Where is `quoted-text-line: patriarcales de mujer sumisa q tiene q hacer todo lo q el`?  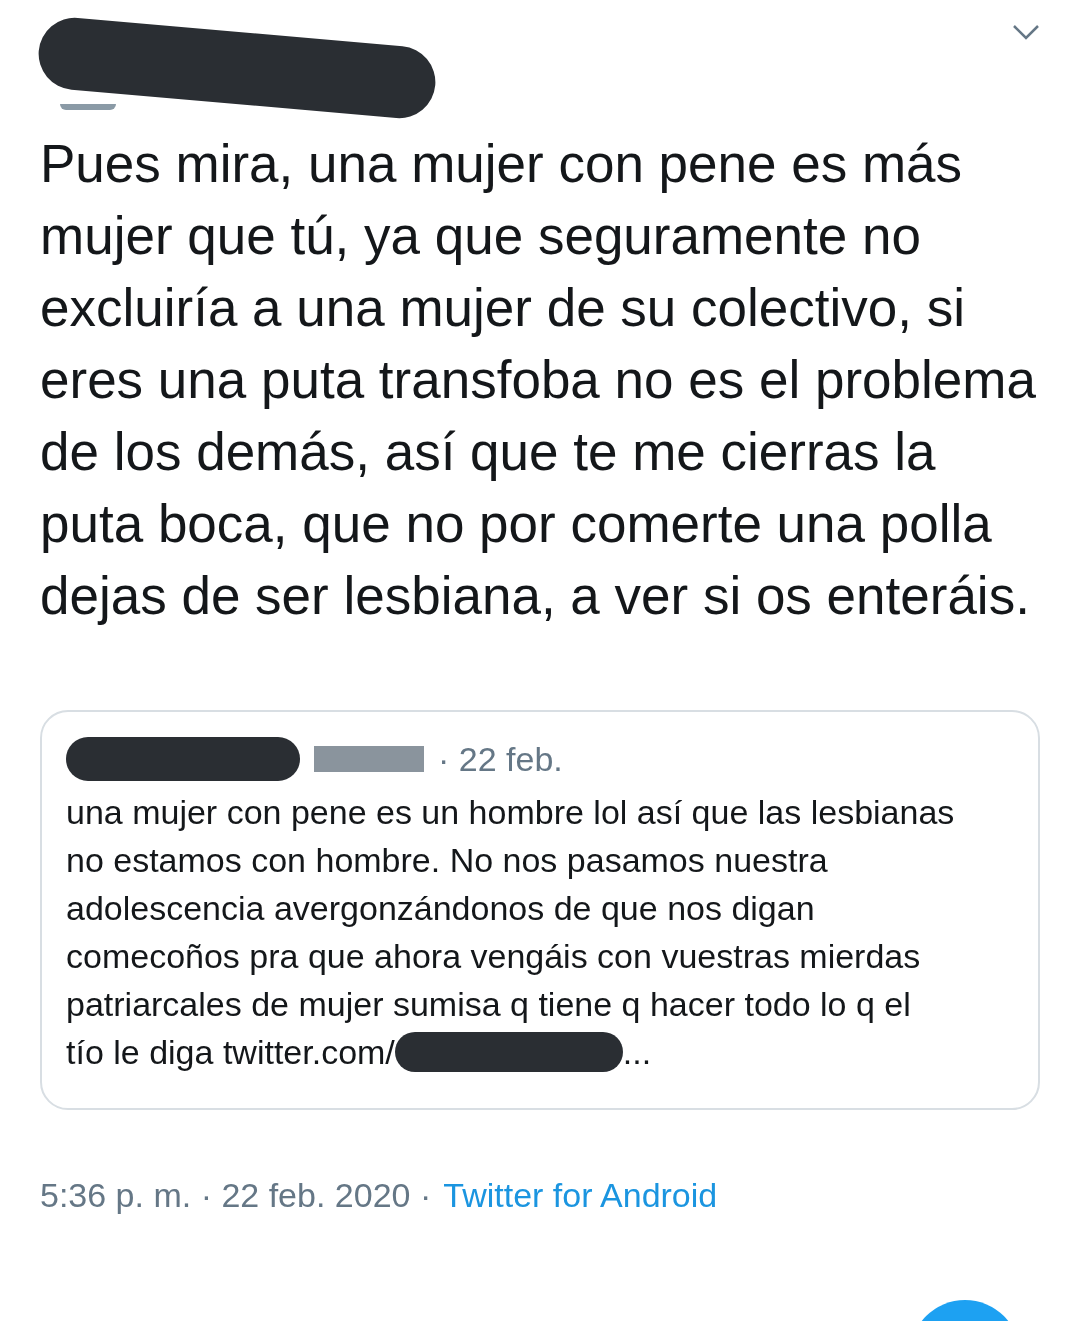 quoted-text-line: patriarcales de mujer sumisa q tiene q hacer todo lo q el is located at coordinates (488, 1004).